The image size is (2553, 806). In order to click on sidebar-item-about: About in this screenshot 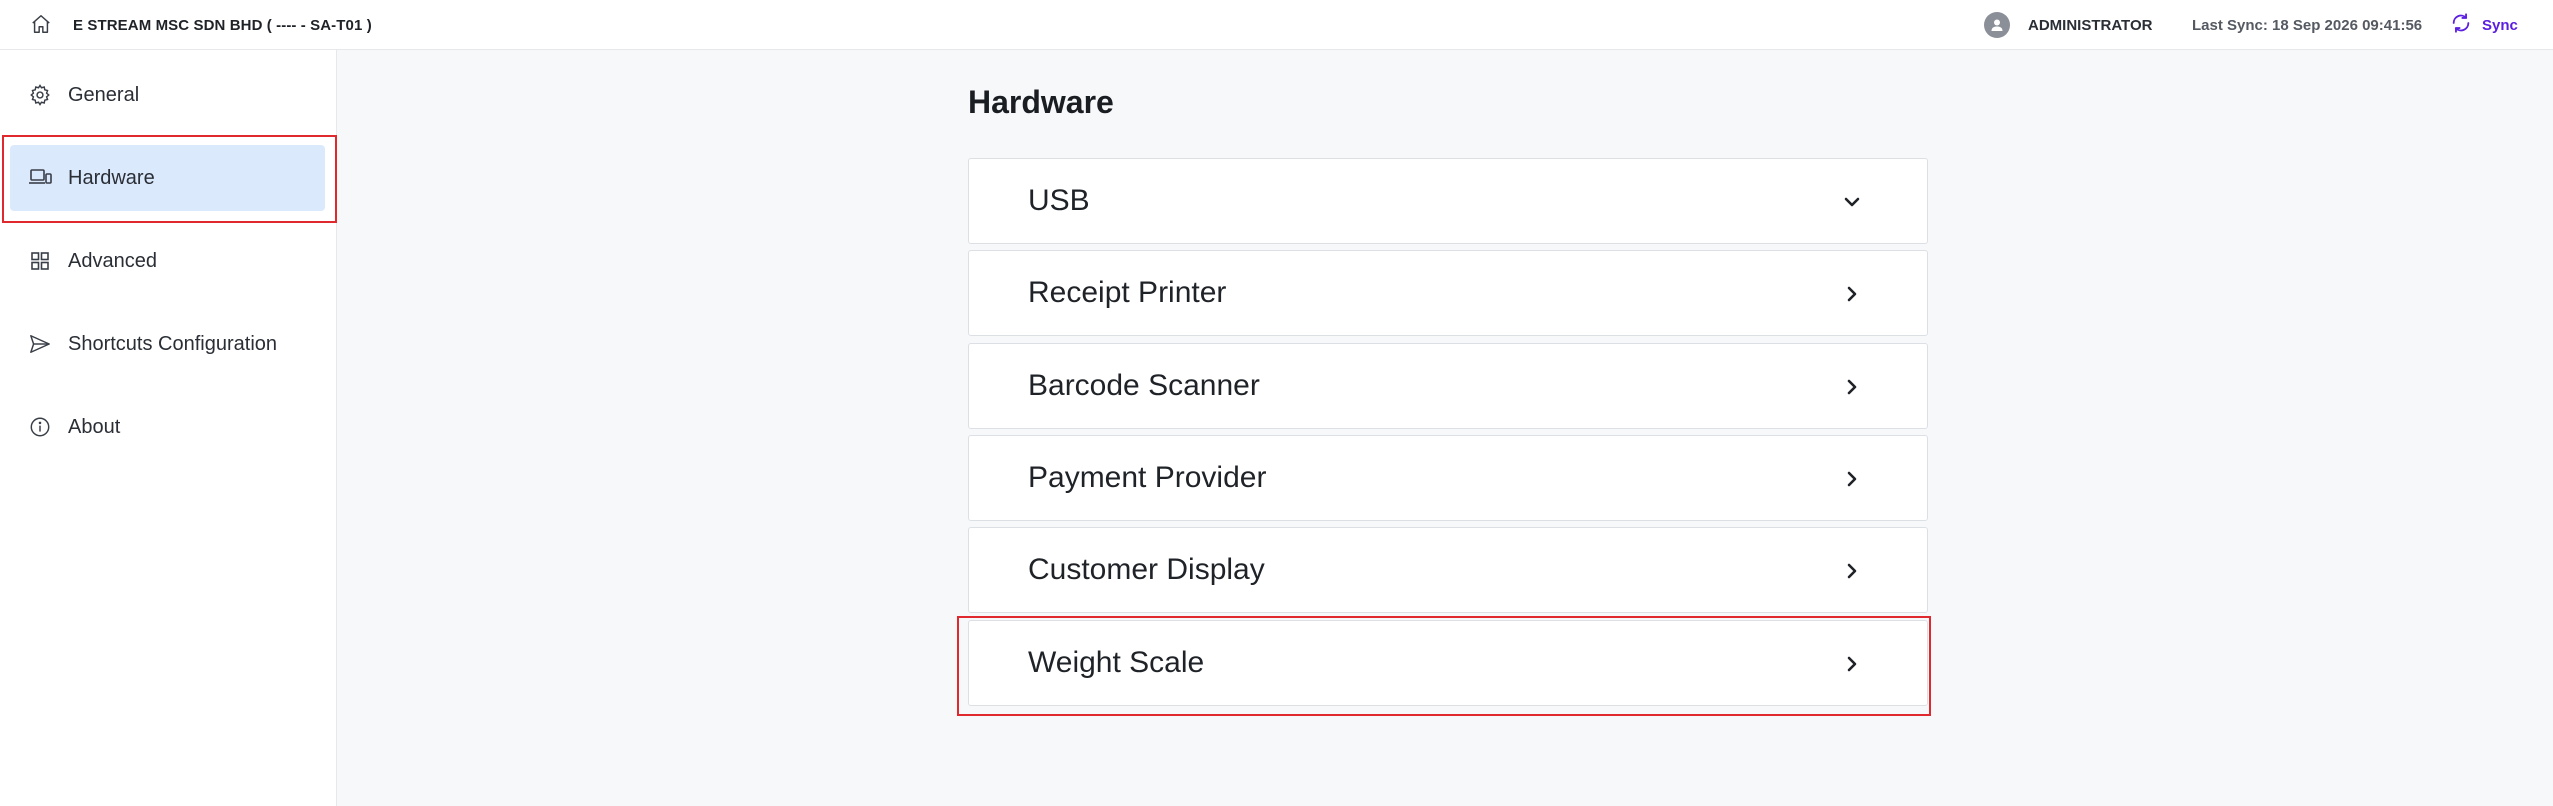, I will do `click(167, 427)`.